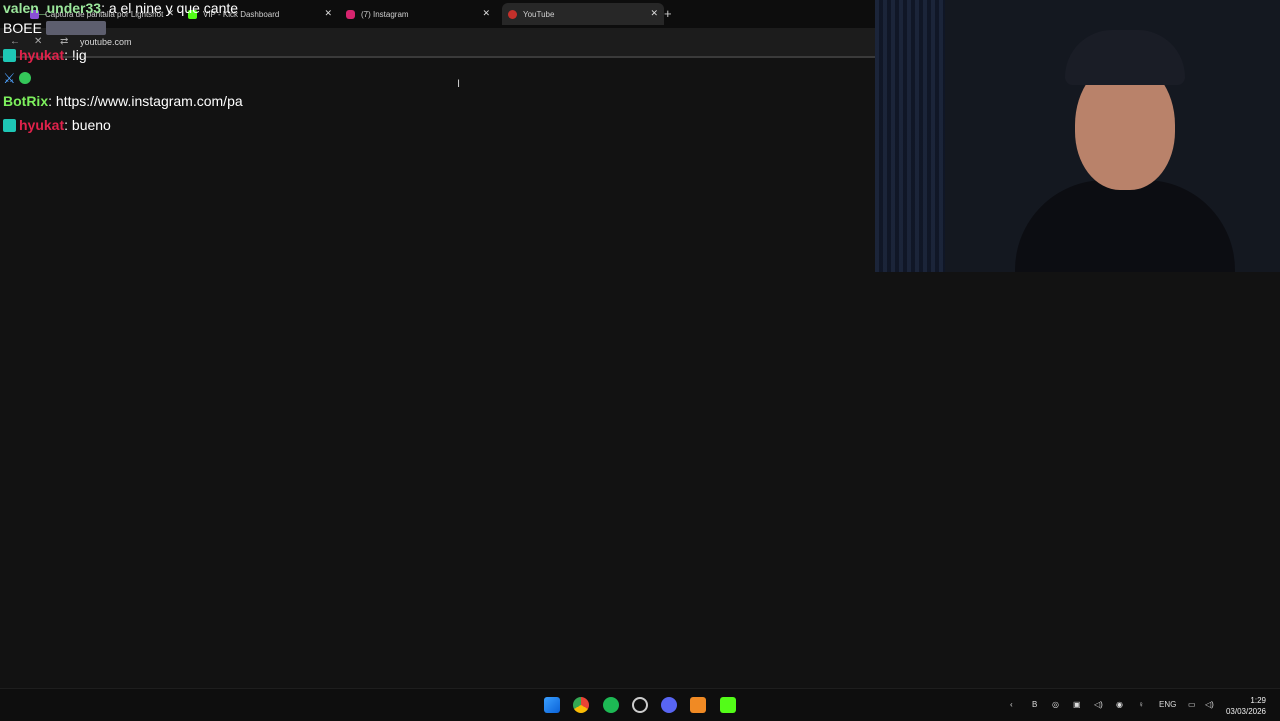 Image resolution: width=1280 pixels, height=721 pixels. Describe the element at coordinates (149, 101) in the screenshot. I see `chat-text: https://www.instagram.com/pa` at that location.